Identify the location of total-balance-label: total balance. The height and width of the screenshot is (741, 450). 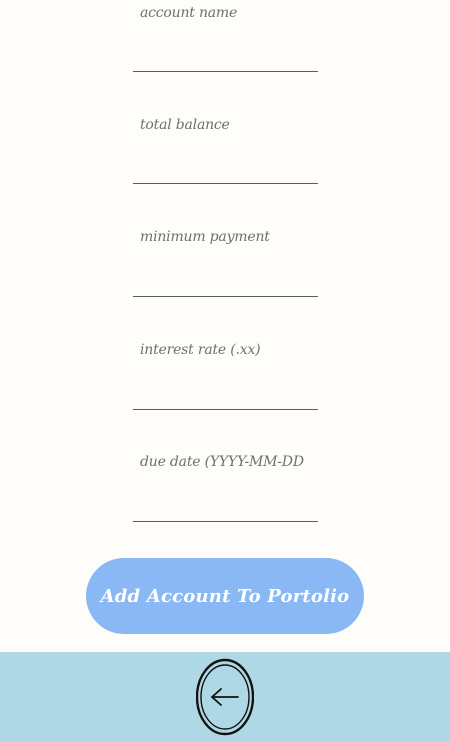
(185, 125).